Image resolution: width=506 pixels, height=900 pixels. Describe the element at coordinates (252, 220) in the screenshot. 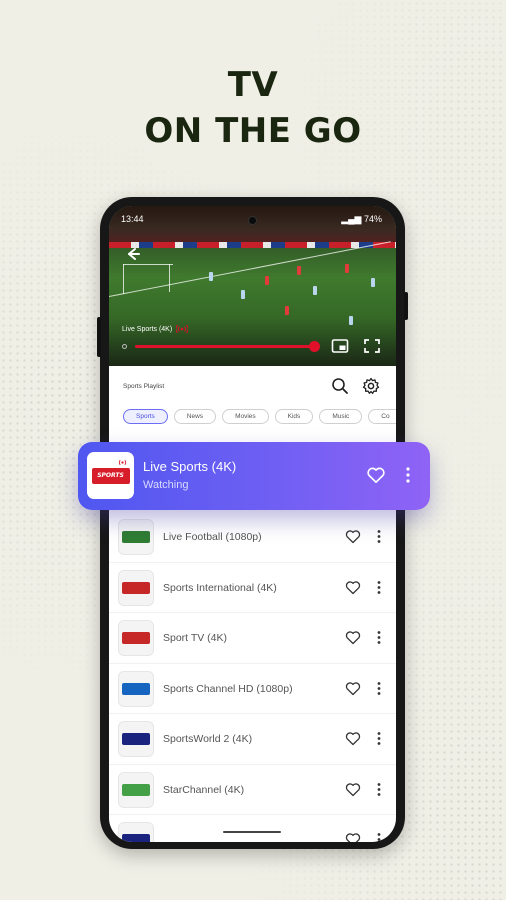

I see `camera-cutout` at that location.